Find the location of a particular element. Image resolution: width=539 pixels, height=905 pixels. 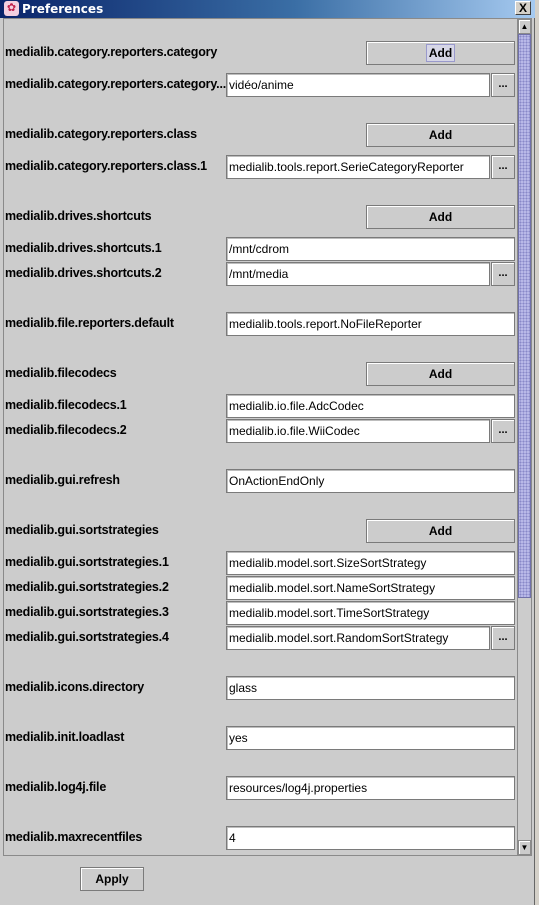

preference-key-label: medialib.maxrecentfiles is located at coordinates (74, 837).